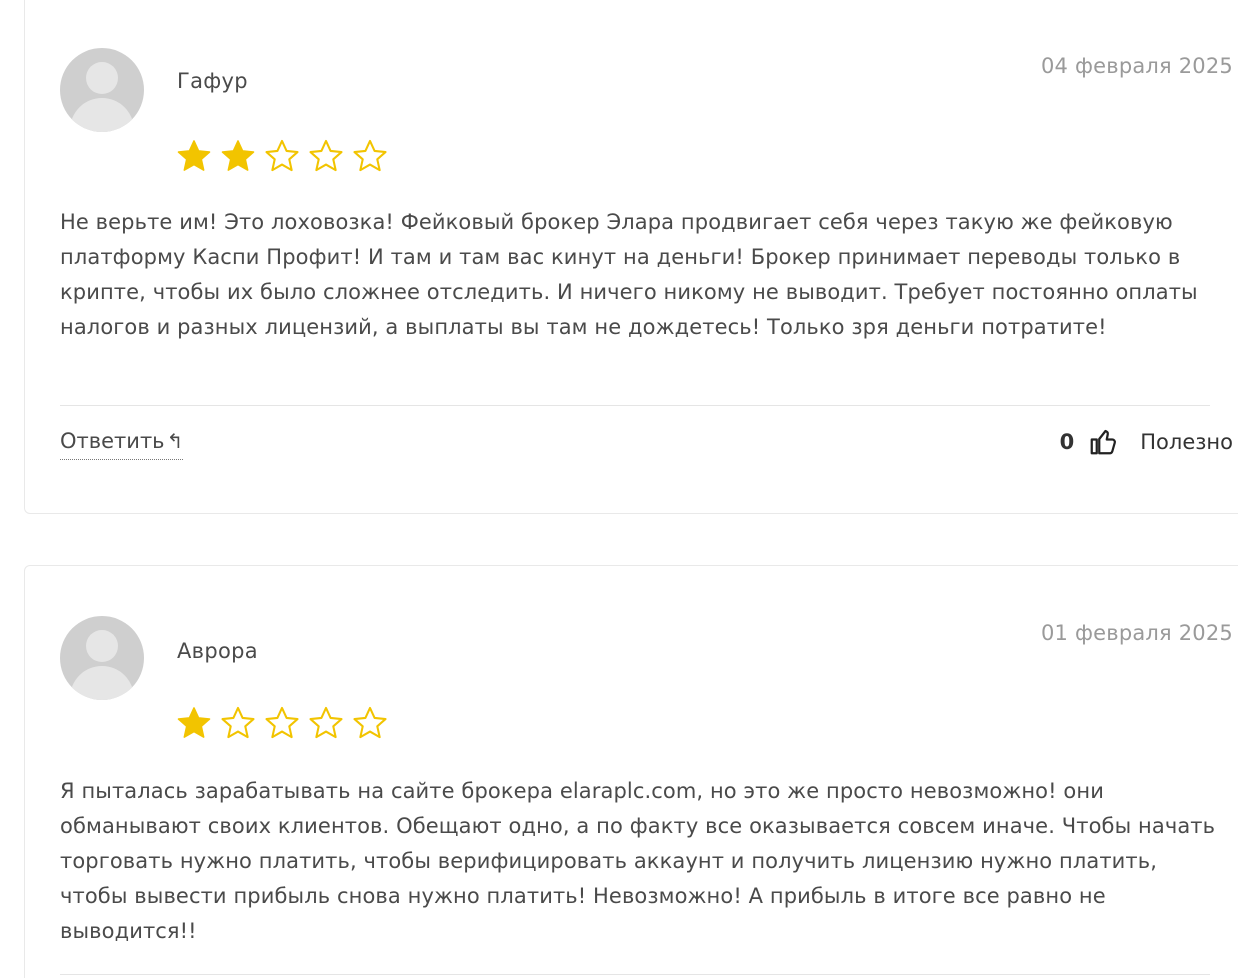  I want to click on reply-arrow-icon: ↰, so click(175, 441).